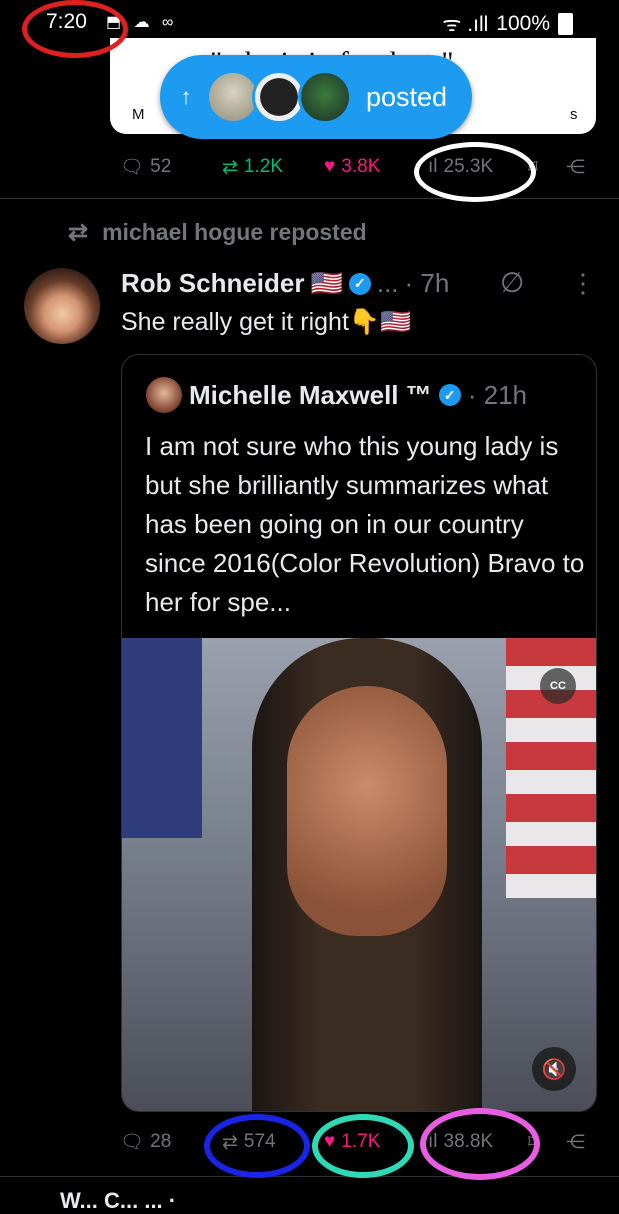  What do you see at coordinates (407, 96) in the screenshot?
I see `pill-label: posted` at bounding box center [407, 96].